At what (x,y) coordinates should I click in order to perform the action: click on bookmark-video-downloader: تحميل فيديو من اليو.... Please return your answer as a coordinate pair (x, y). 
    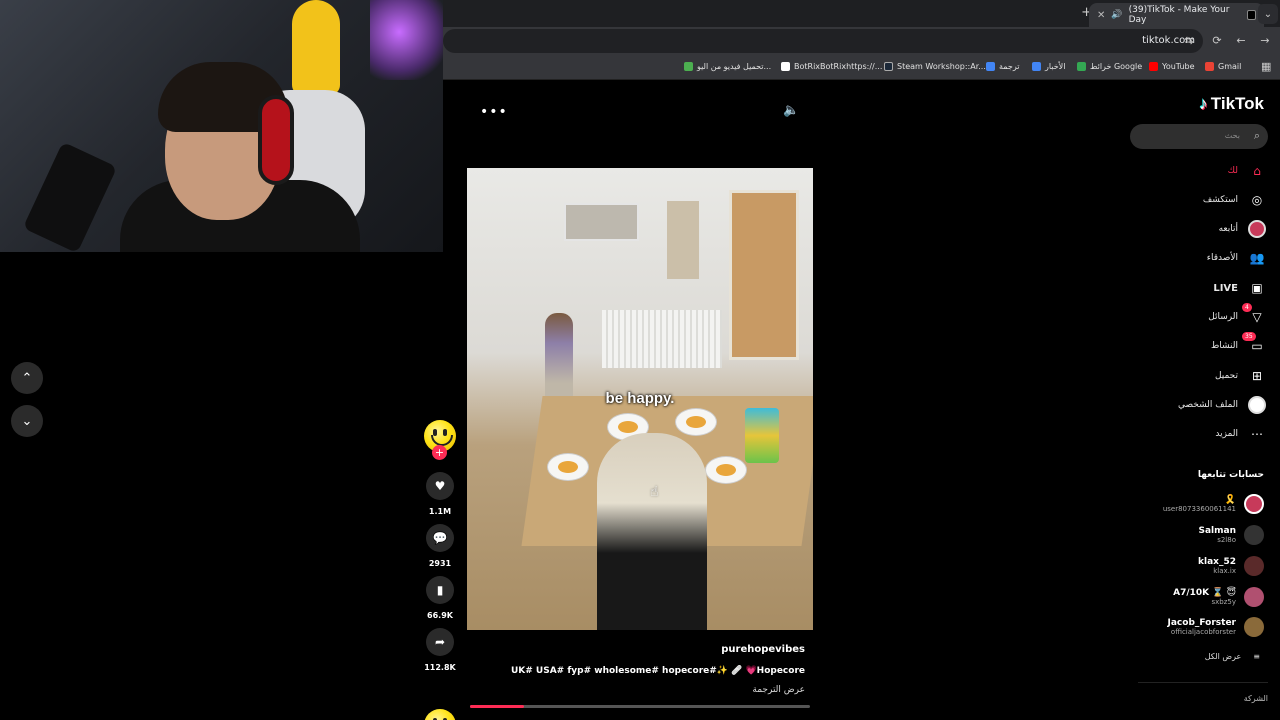
    Looking at the image, I should click on (727, 66).